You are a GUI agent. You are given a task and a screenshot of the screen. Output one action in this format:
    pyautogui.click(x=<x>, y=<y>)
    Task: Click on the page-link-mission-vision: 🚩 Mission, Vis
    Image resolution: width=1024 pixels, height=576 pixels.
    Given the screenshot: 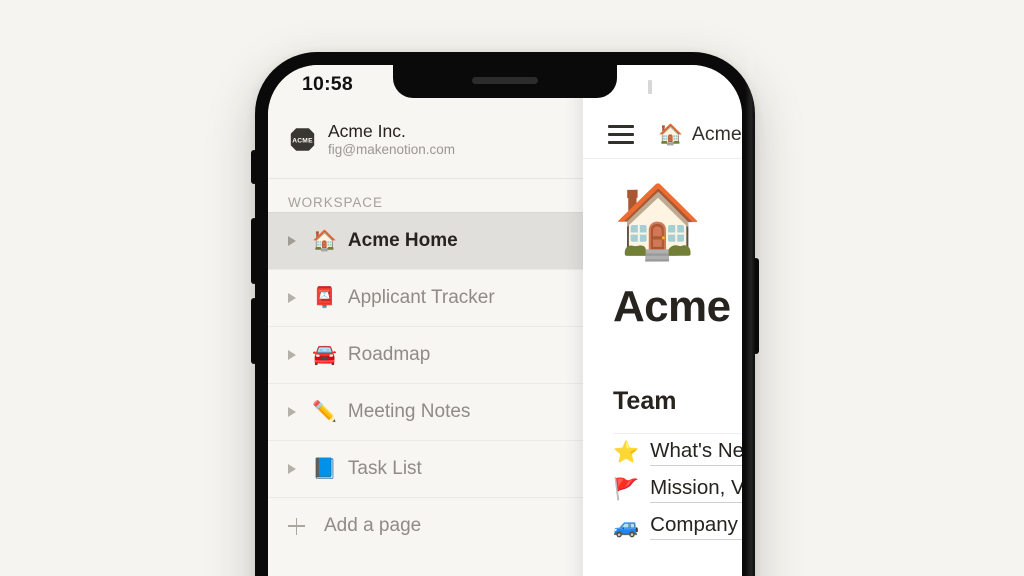 What is the action you would take?
    pyautogui.click(x=677, y=489)
    